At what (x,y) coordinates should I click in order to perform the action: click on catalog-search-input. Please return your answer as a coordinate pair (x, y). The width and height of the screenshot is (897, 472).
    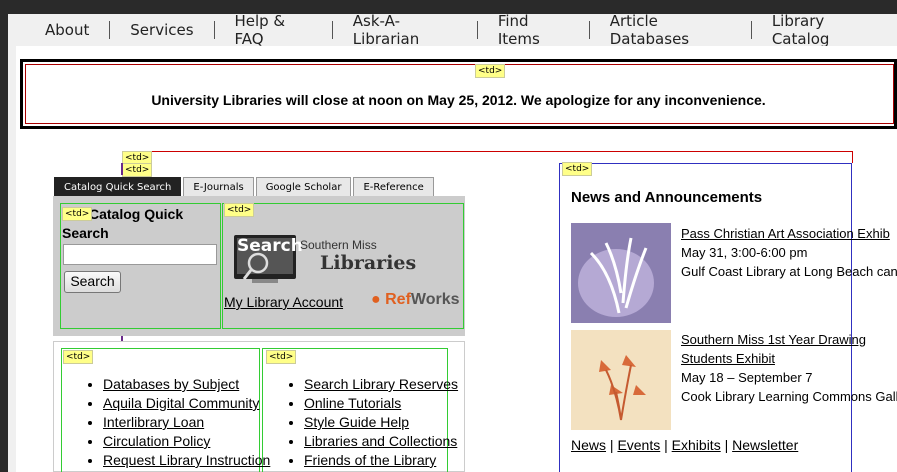
    Looking at the image, I should click on (140, 254).